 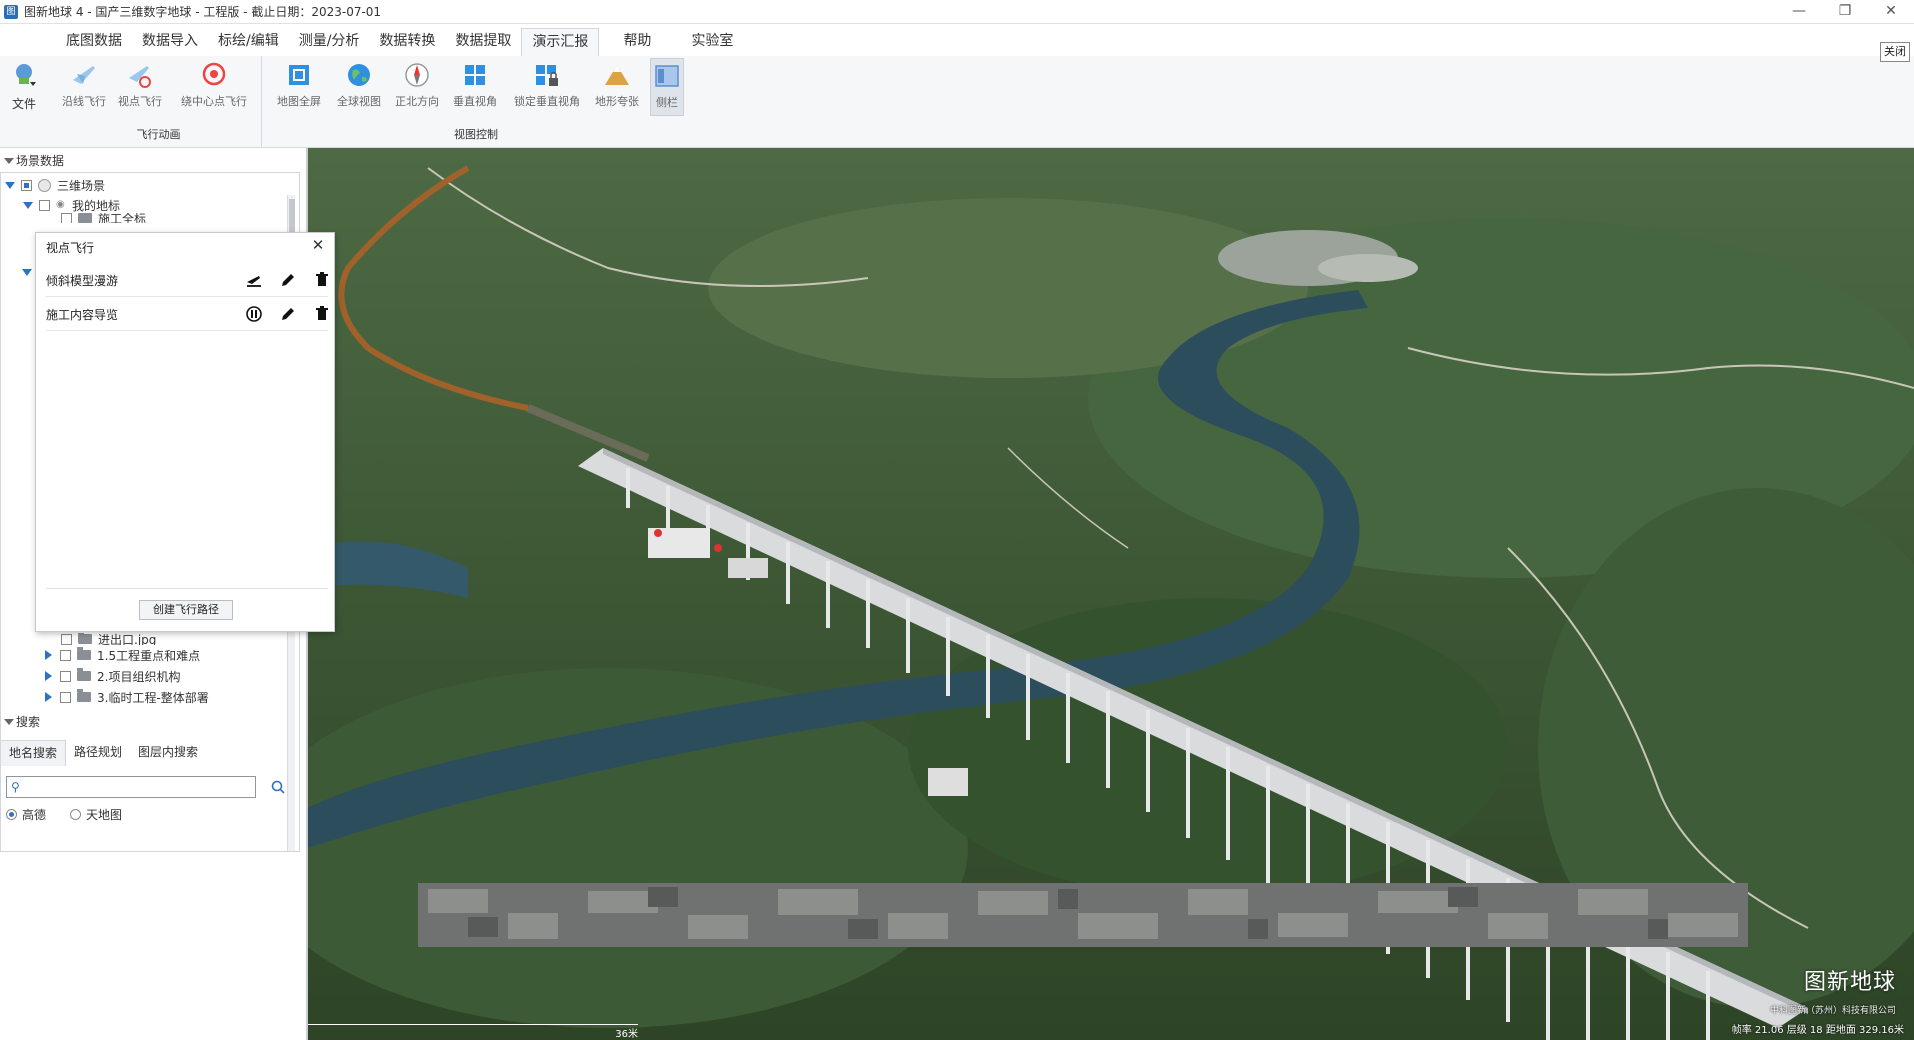 What do you see at coordinates (547, 87) in the screenshot?
I see `lock-vertical-view-button: 锁定垂直视角` at bounding box center [547, 87].